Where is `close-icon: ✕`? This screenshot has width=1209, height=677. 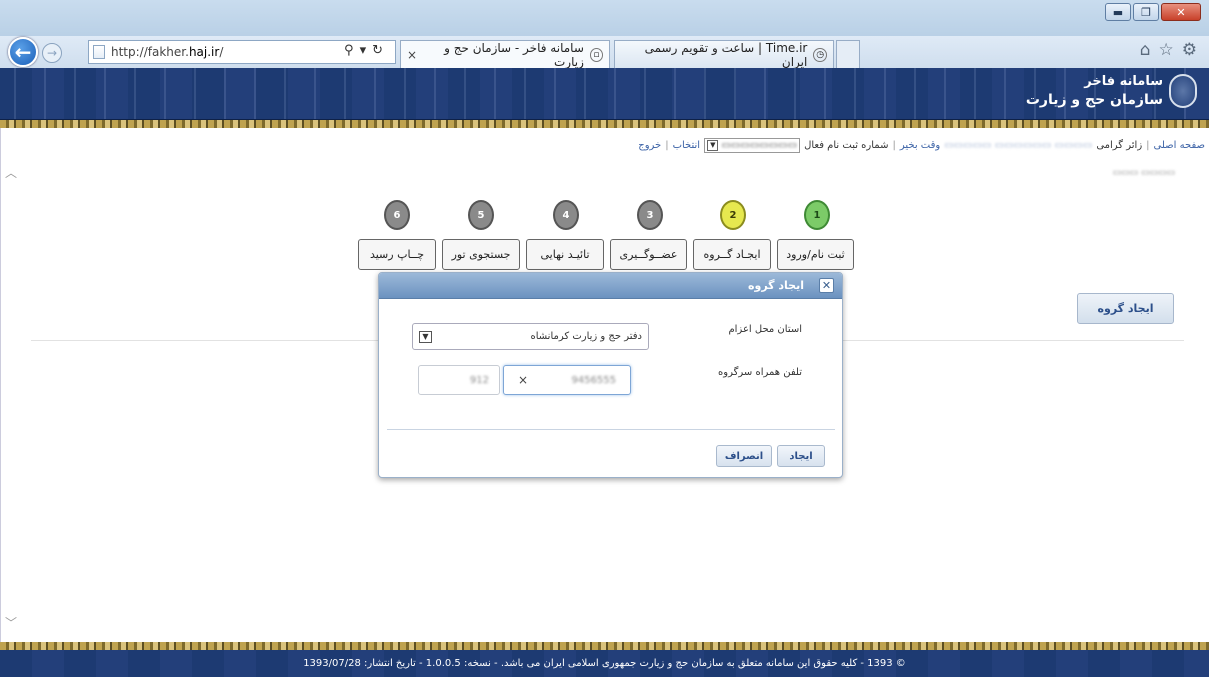 close-icon: ✕ is located at coordinates (826, 285).